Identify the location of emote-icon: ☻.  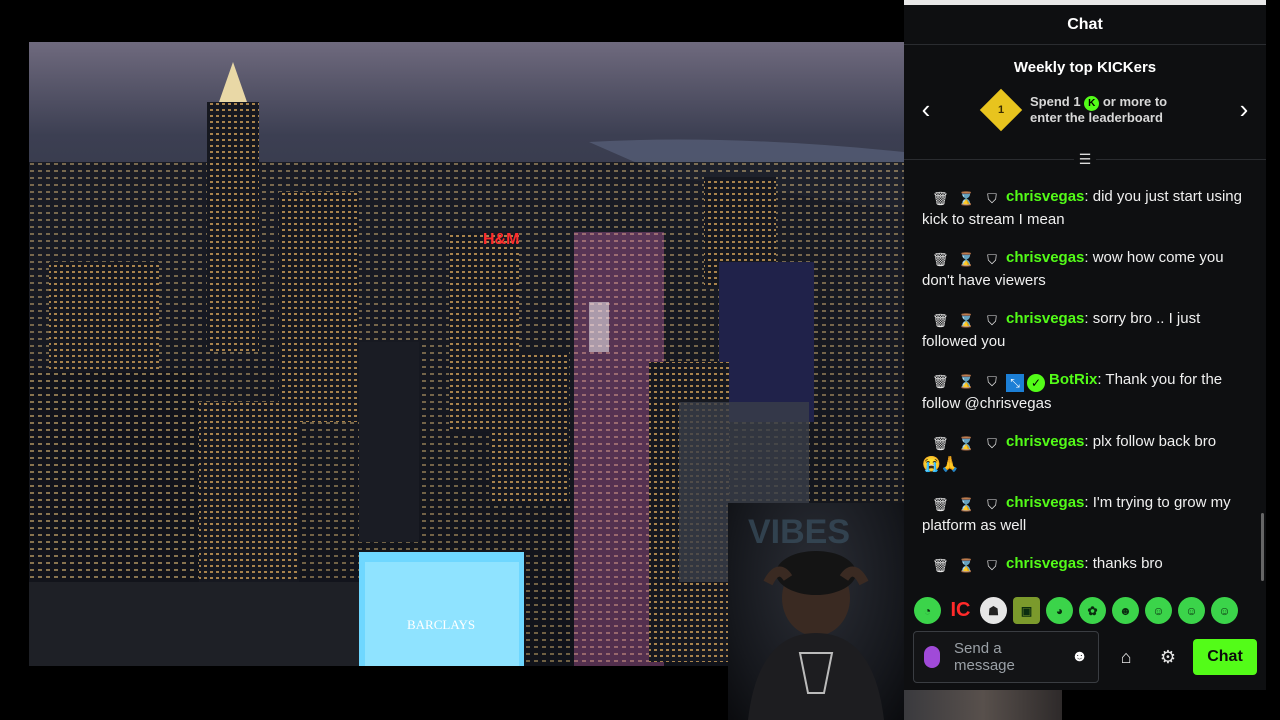
(1125, 610).